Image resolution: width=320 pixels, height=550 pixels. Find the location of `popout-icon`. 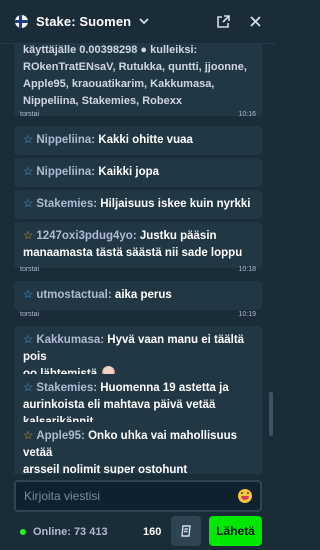

popout-icon is located at coordinates (223, 22).